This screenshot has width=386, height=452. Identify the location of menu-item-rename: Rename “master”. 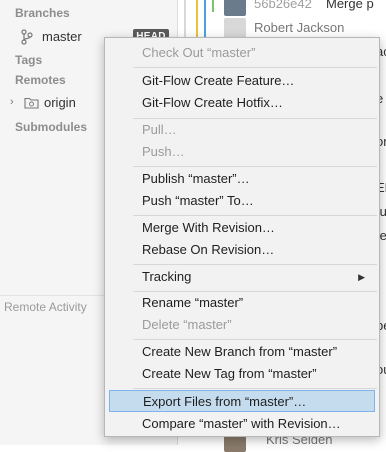
(242, 303).